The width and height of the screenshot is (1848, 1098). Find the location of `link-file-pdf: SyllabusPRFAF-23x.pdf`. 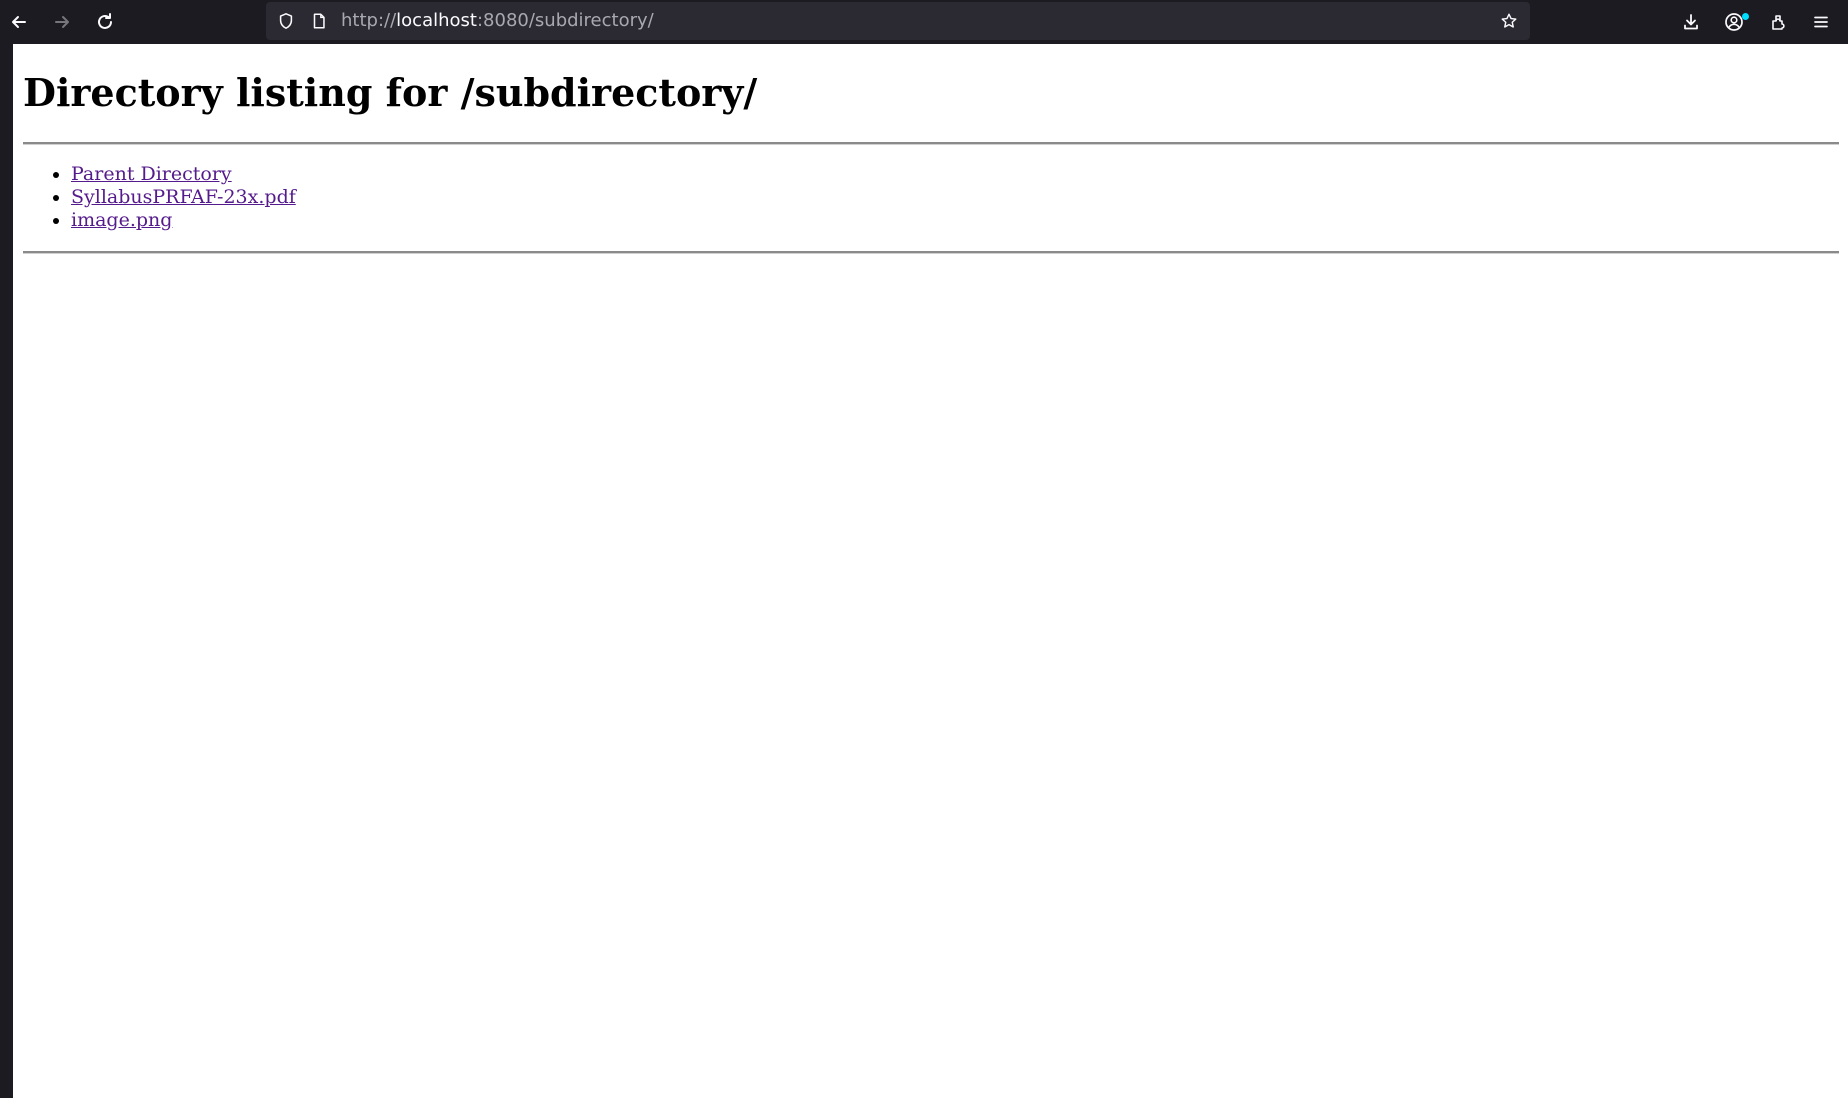

link-file-pdf: SyllabusPRFAF-23x.pdf is located at coordinates (183, 197).